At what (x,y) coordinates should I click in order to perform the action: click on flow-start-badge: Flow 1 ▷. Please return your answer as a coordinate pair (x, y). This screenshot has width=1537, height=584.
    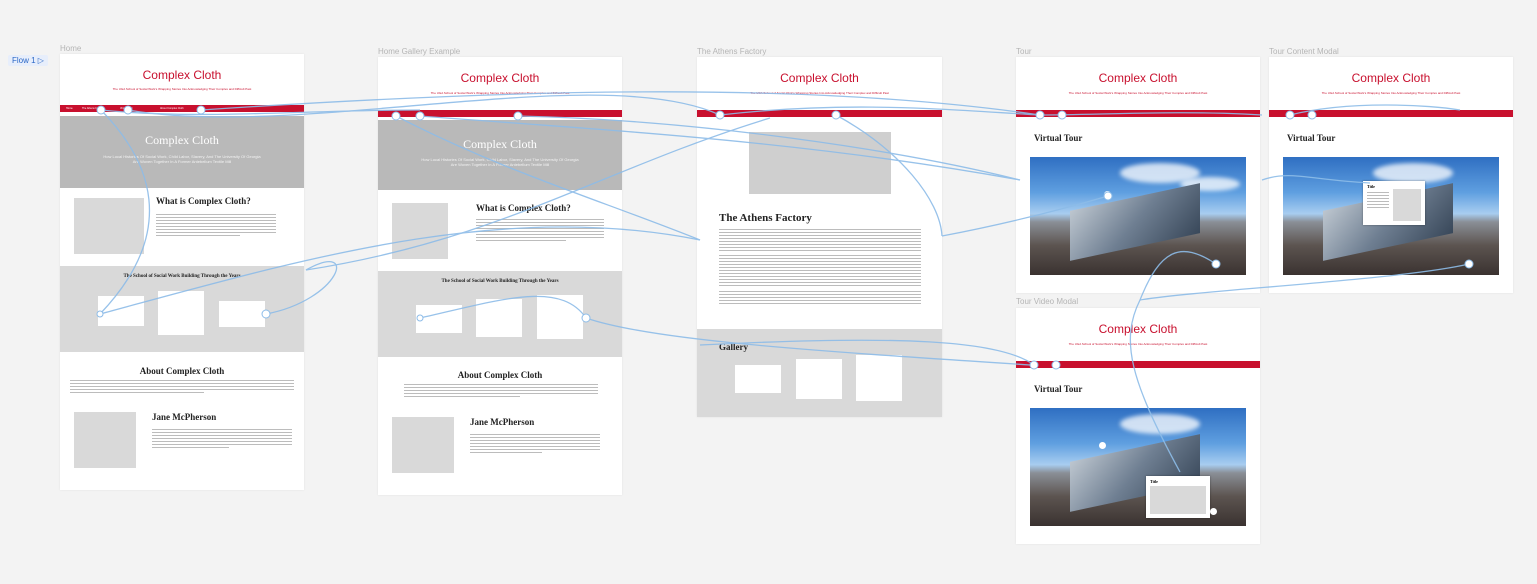
    Looking at the image, I should click on (28, 60).